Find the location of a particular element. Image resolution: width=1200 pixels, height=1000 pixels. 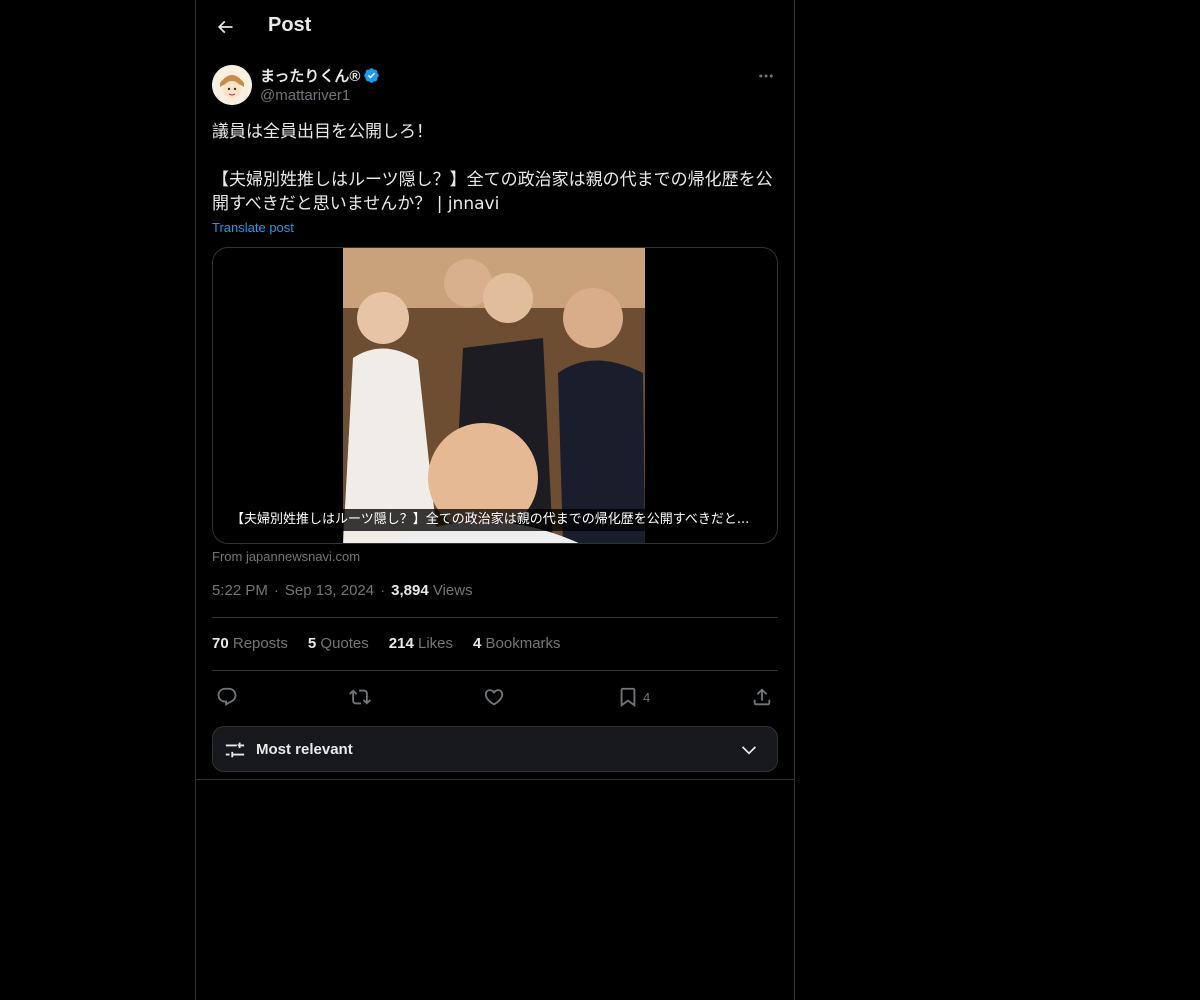

bookmark-button: 4 is located at coordinates (633, 697).